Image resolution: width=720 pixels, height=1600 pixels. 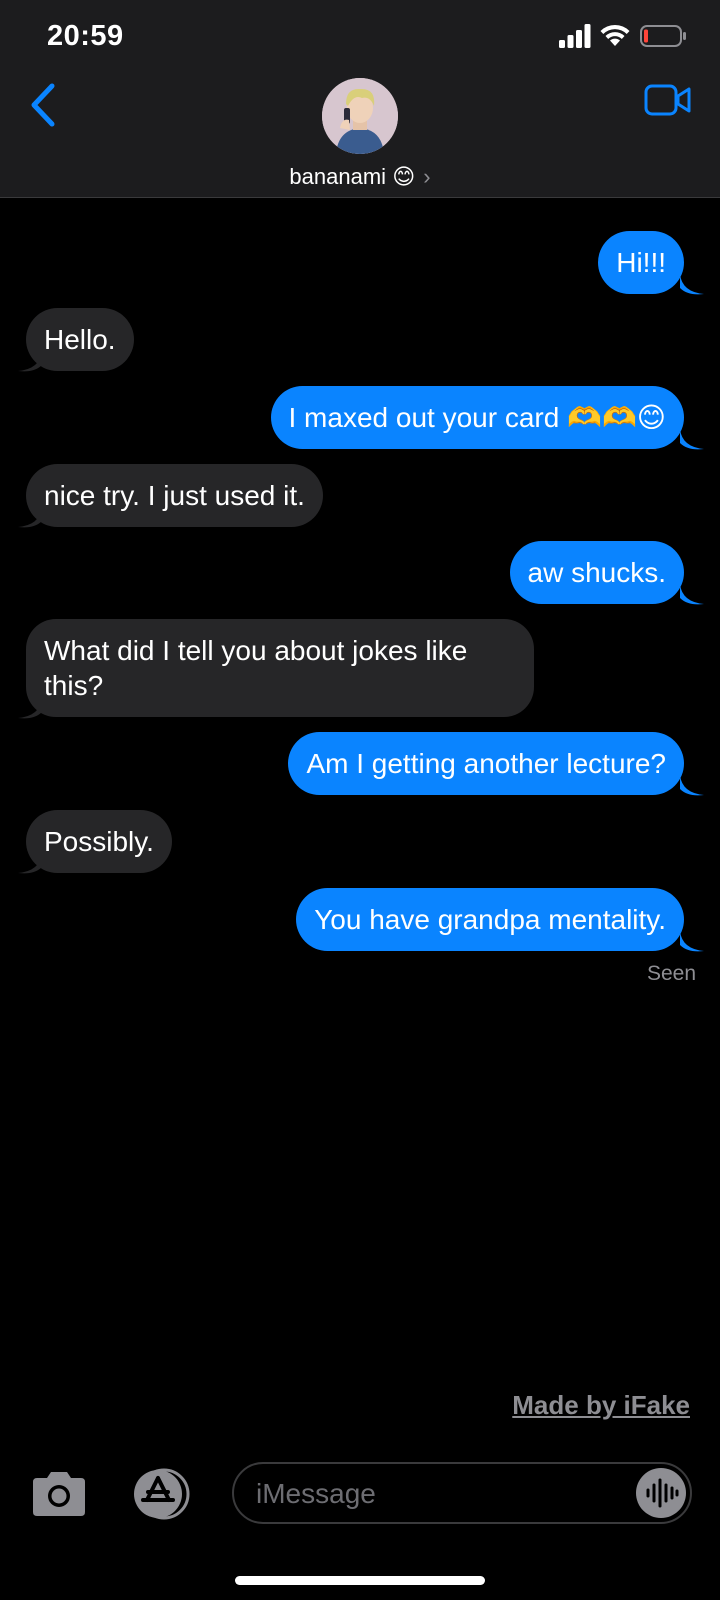 I want to click on cellular-signal-icon, so click(x=575, y=36).